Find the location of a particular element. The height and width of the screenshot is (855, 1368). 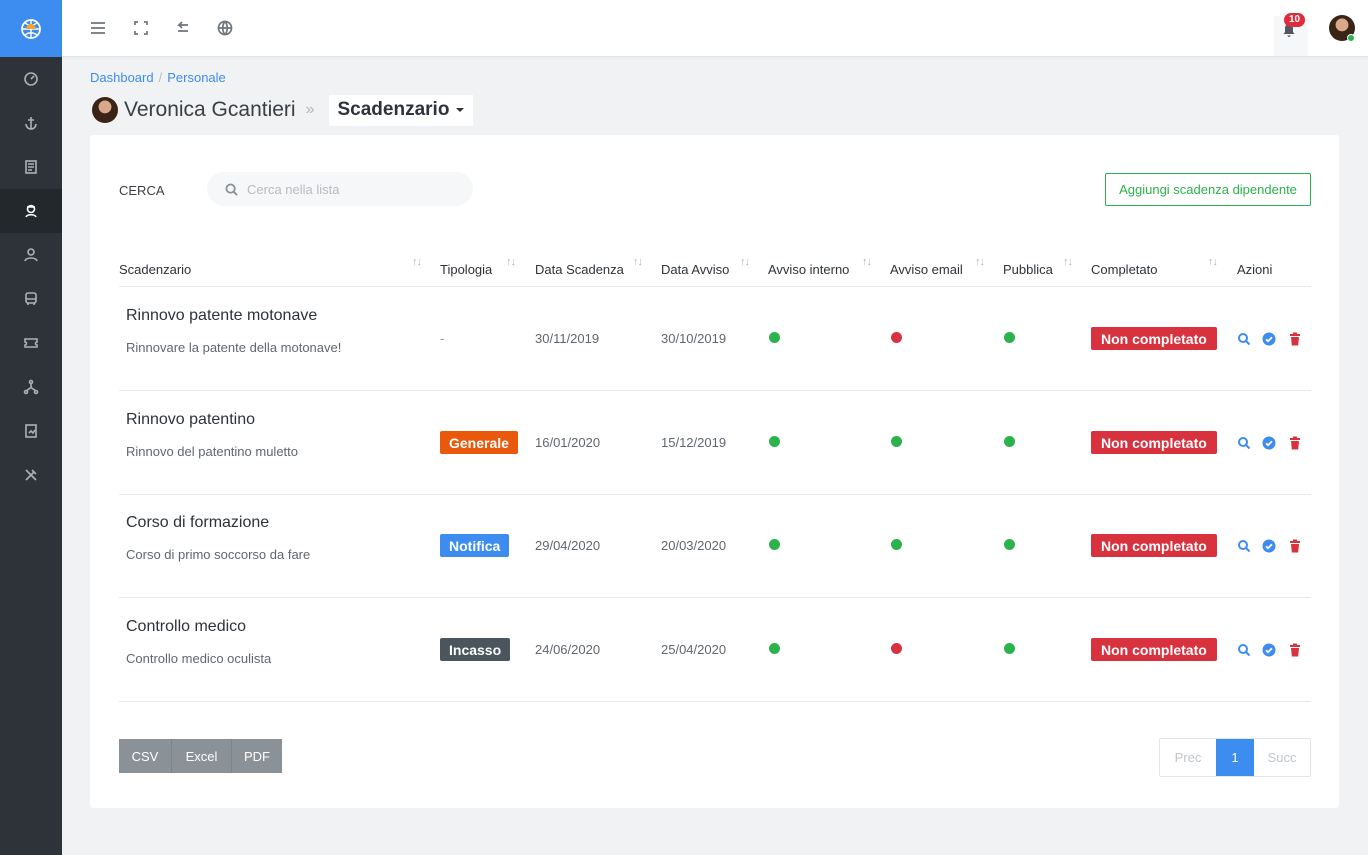

type-badge: Incasso is located at coordinates (475, 649).